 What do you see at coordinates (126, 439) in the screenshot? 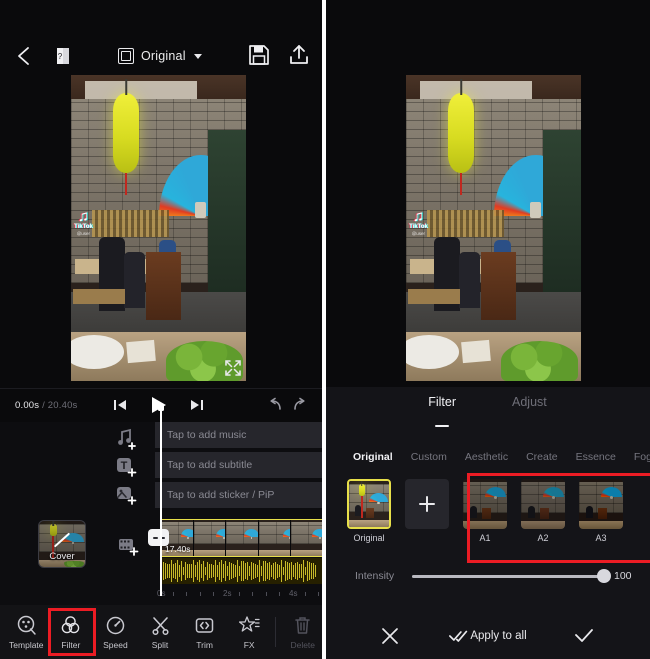
I see `add-music-icon` at bounding box center [126, 439].